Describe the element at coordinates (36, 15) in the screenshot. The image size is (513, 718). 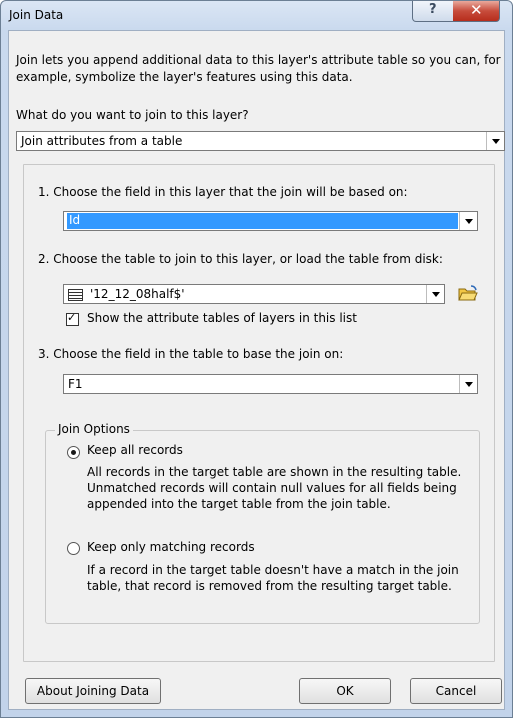
I see `window-title: Join Data` at that location.